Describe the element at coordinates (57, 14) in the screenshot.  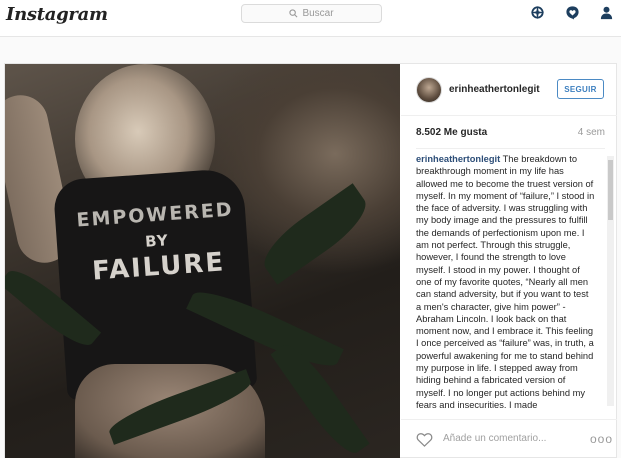
I see `instagram-logo: Instagram` at that location.